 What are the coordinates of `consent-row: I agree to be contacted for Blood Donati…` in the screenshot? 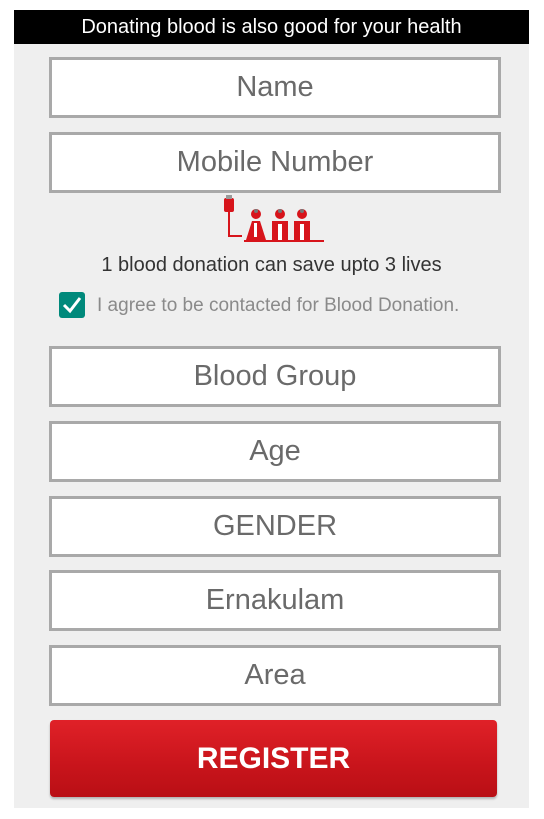 It's located at (289, 306).